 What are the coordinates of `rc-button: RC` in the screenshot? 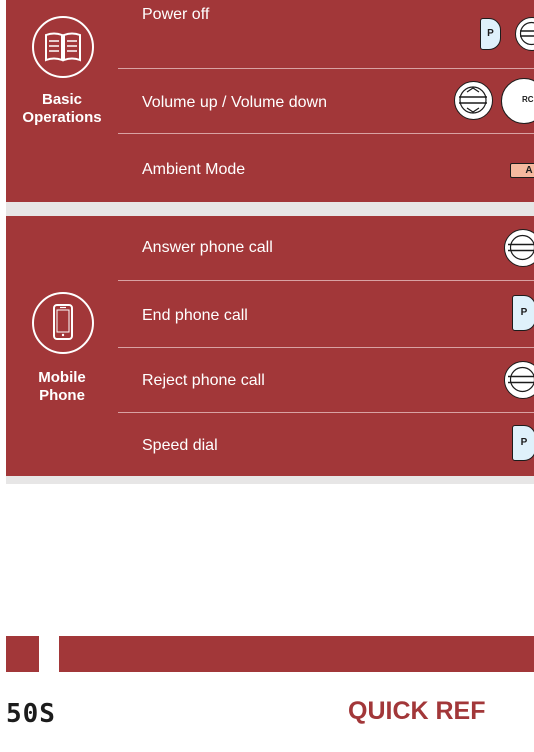 It's located at (517, 101).